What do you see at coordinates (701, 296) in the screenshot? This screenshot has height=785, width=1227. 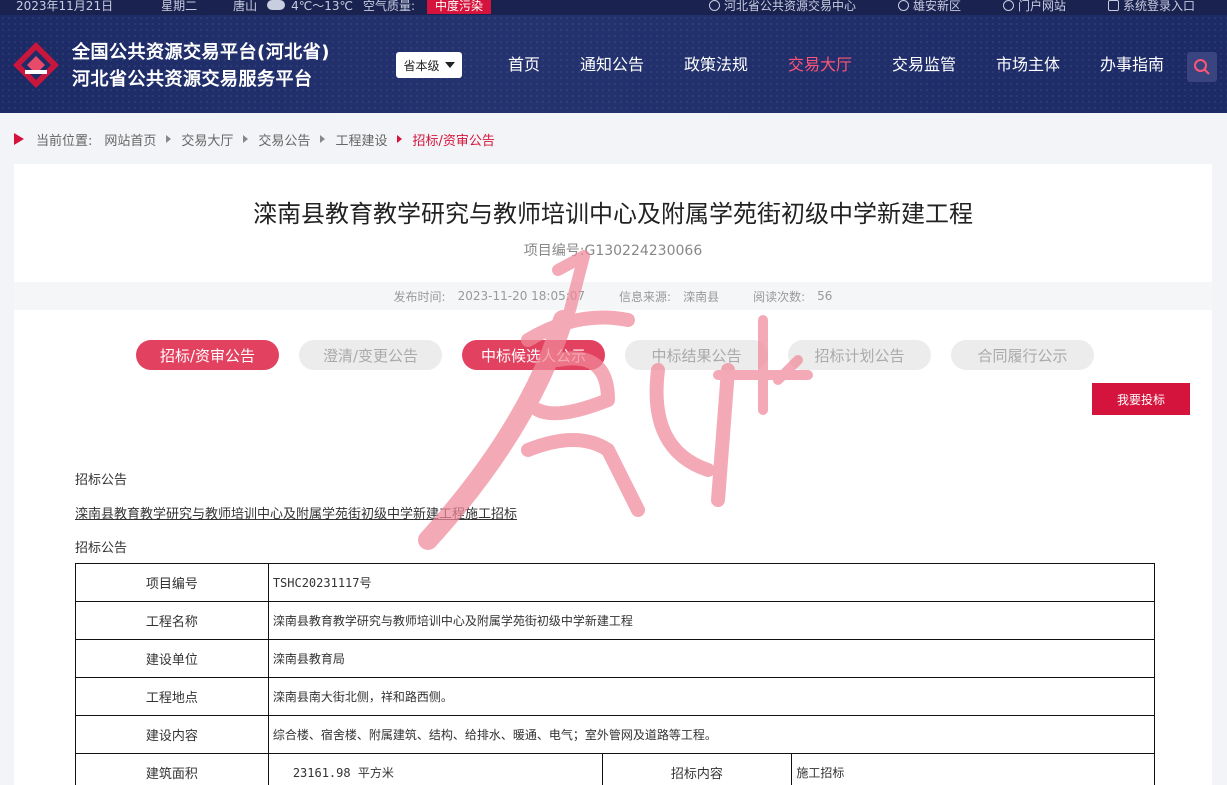 I see `source: 滦南县` at bounding box center [701, 296].